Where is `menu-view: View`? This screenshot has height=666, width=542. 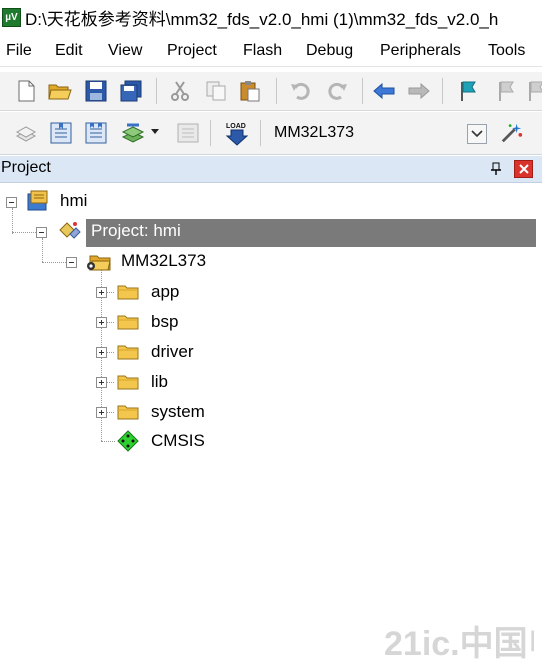 menu-view: View is located at coordinates (125, 51).